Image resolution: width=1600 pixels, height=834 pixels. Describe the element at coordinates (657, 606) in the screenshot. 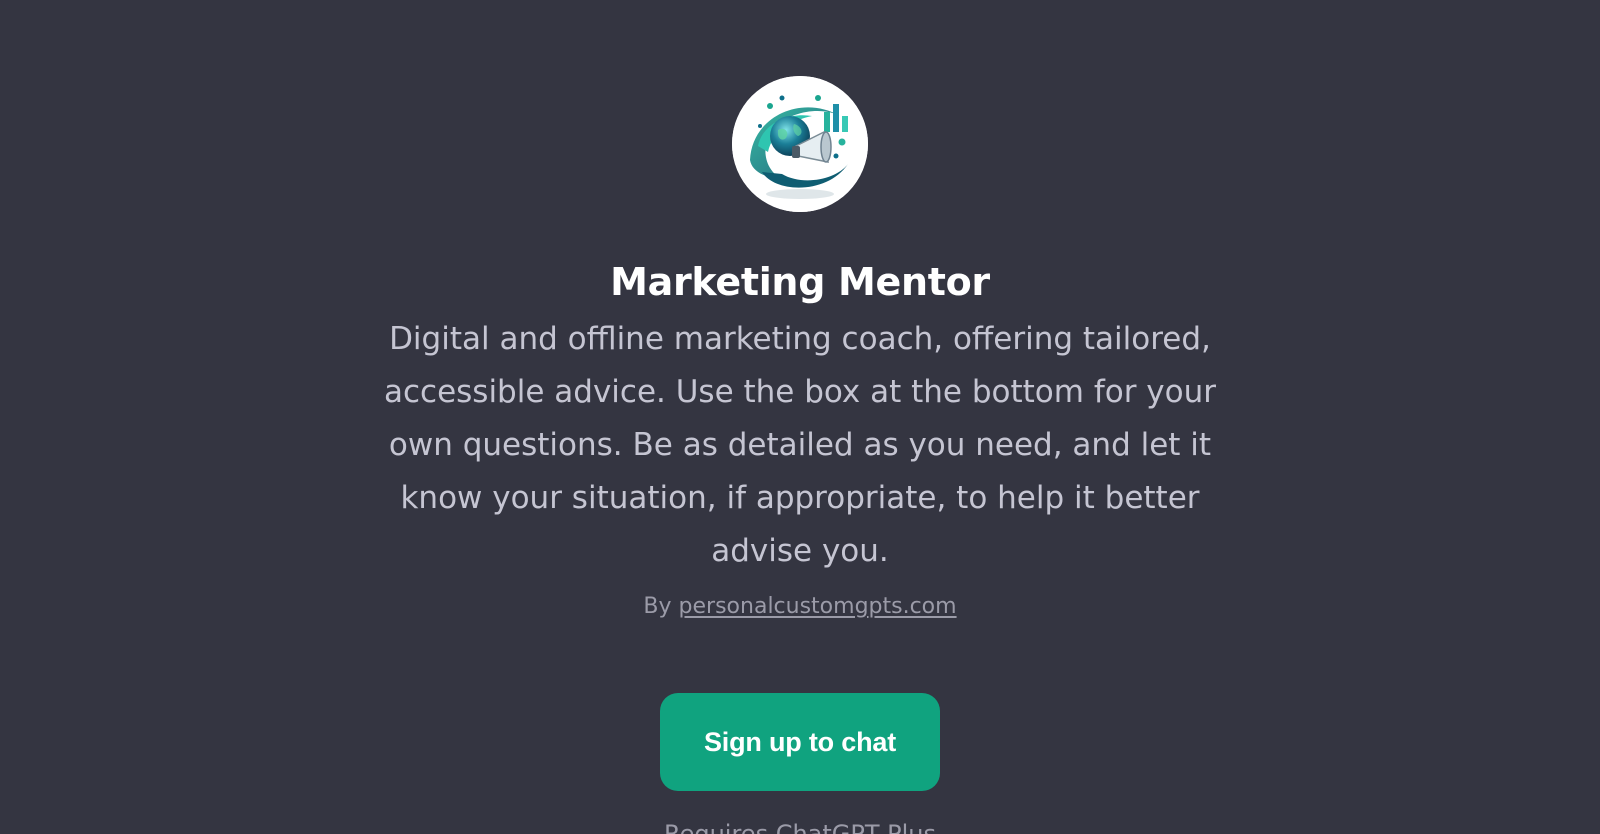

I see `by-prefix: By` at that location.